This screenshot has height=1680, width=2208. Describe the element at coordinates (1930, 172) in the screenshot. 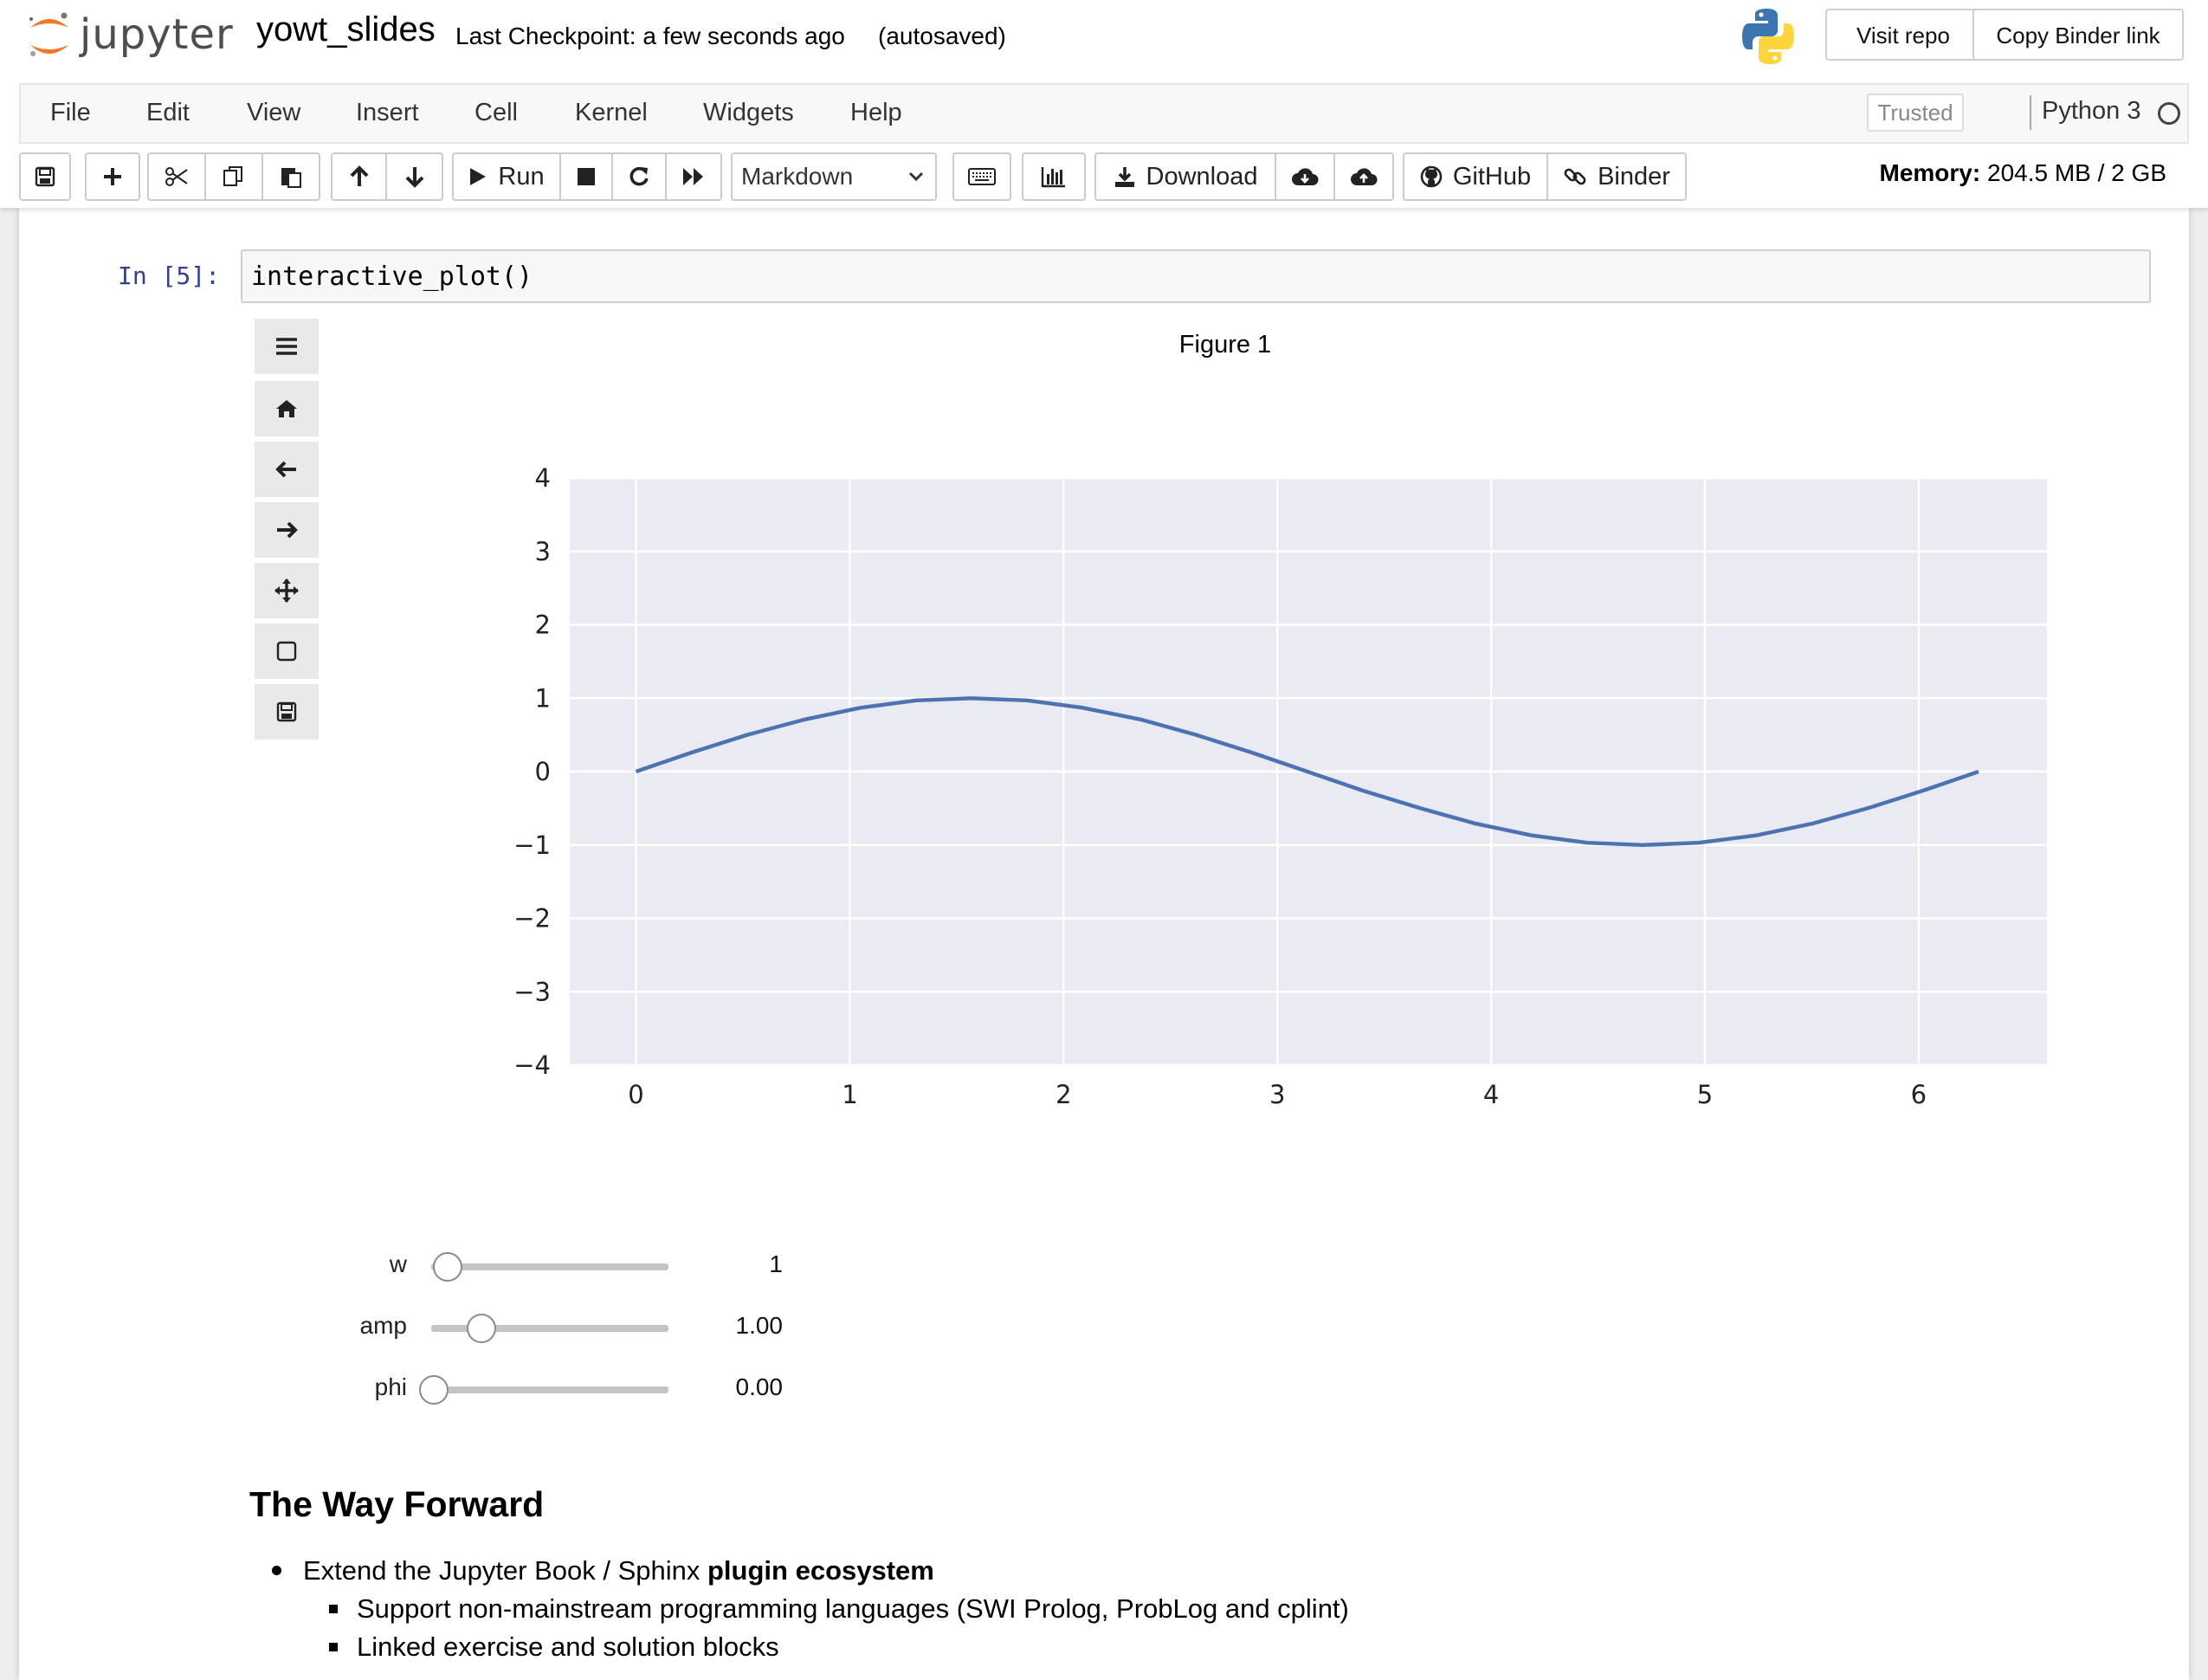

I see `memory-label: Memory:` at that location.